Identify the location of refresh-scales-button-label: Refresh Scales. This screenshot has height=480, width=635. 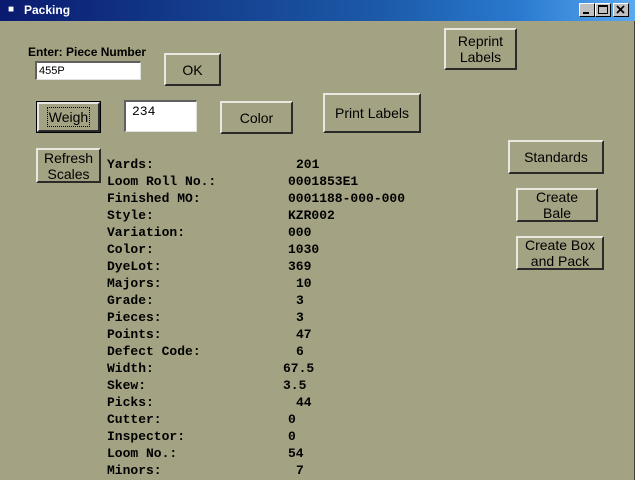
(68, 165).